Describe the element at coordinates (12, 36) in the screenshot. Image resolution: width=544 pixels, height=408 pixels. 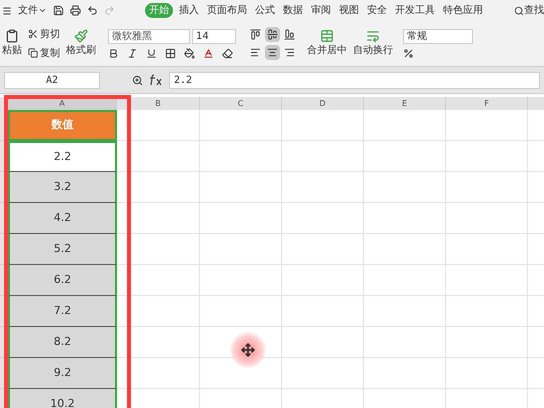
I see `clipboard-icon` at that location.